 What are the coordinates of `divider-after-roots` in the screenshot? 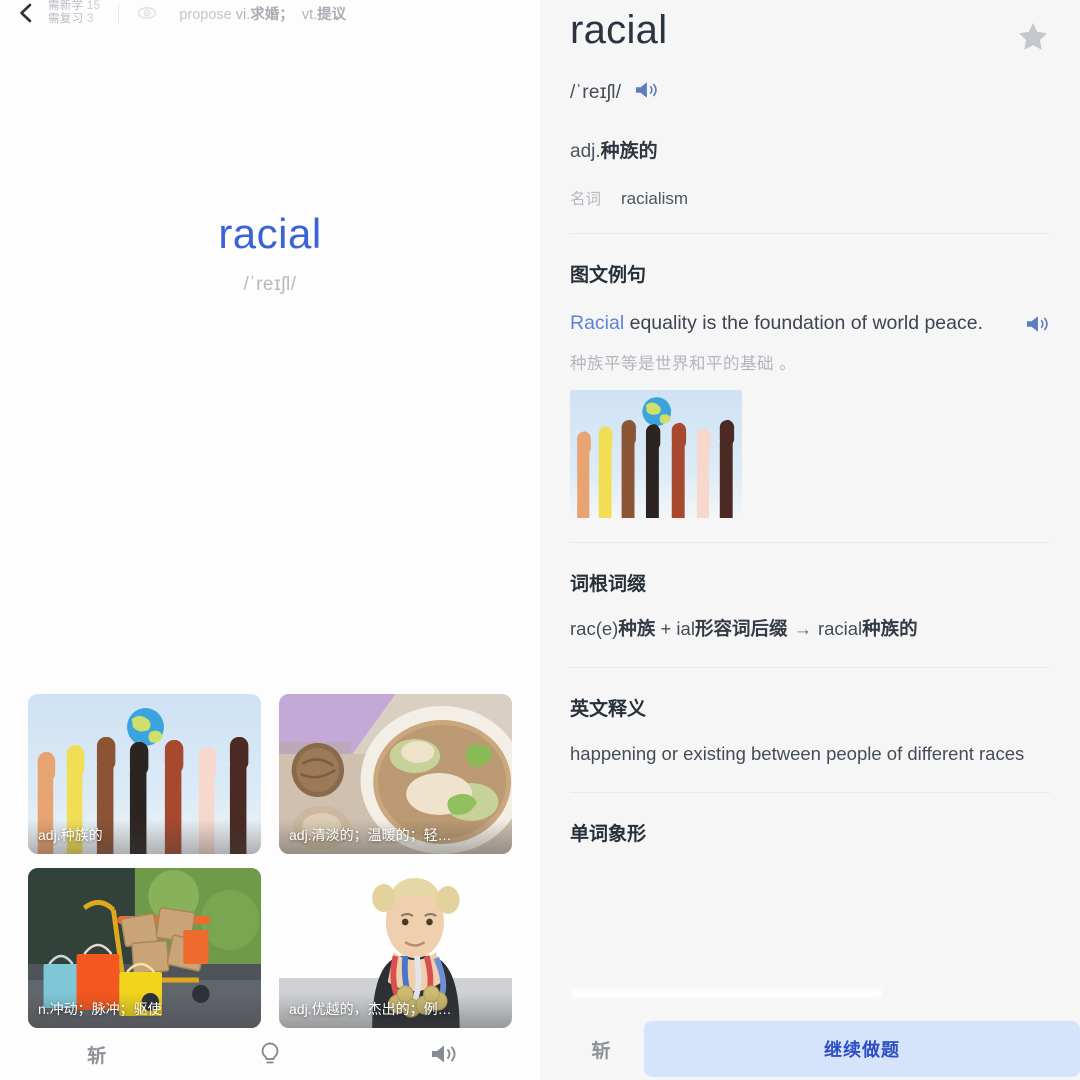 It's located at (810, 667).